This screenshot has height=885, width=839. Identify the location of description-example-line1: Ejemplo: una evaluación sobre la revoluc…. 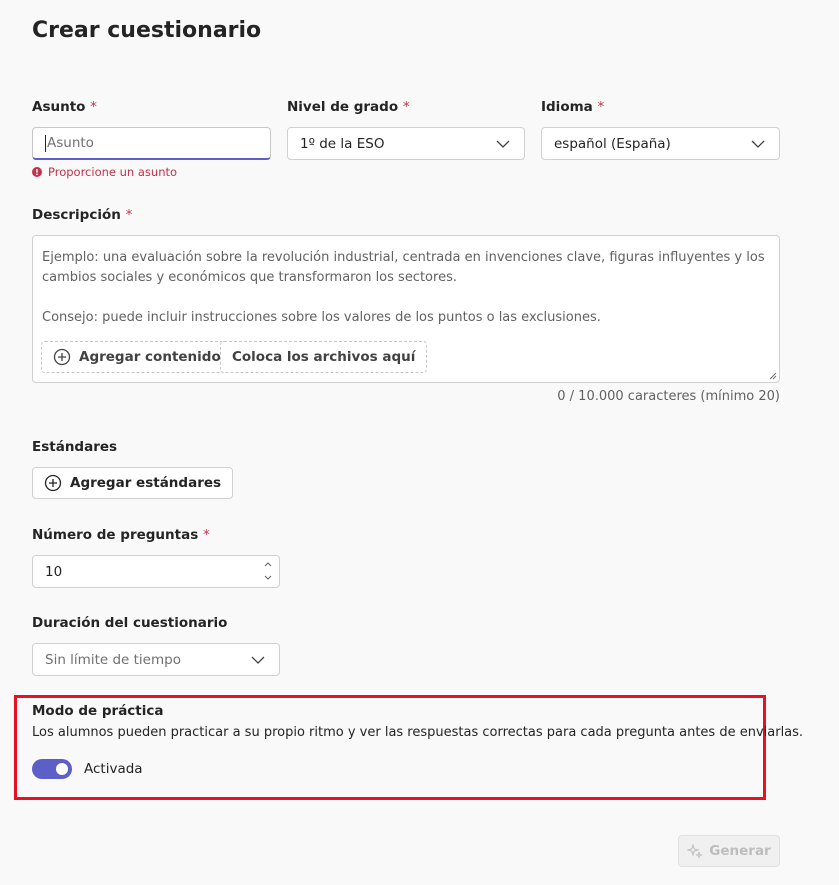
(403, 257).